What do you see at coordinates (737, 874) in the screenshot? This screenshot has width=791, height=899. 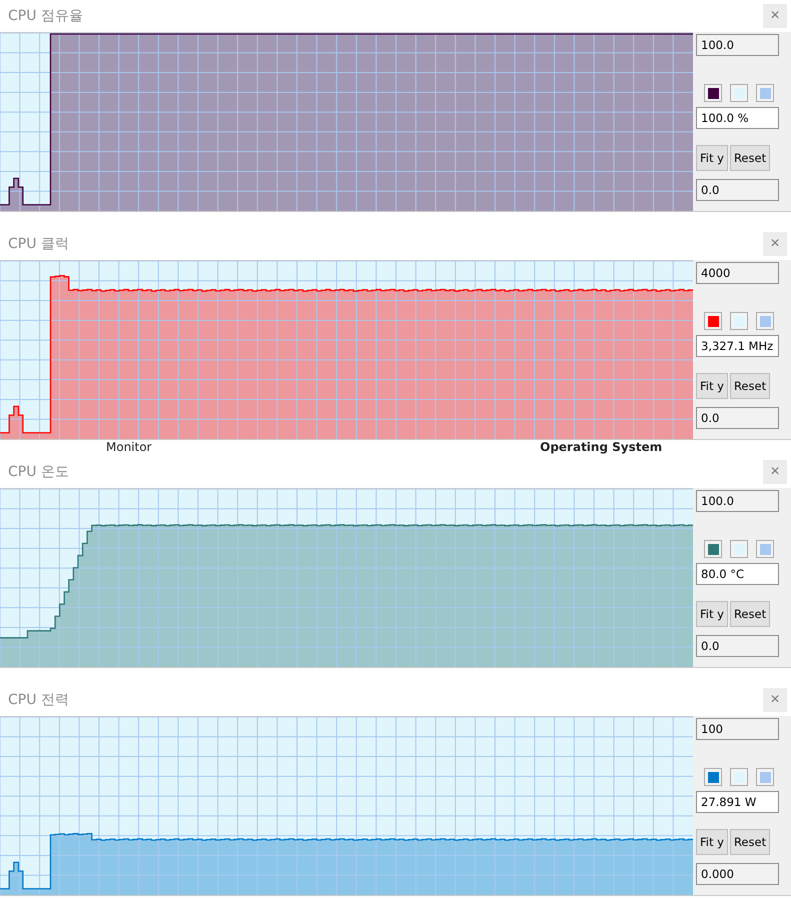 I see `min-value-field: 0.000` at bounding box center [737, 874].